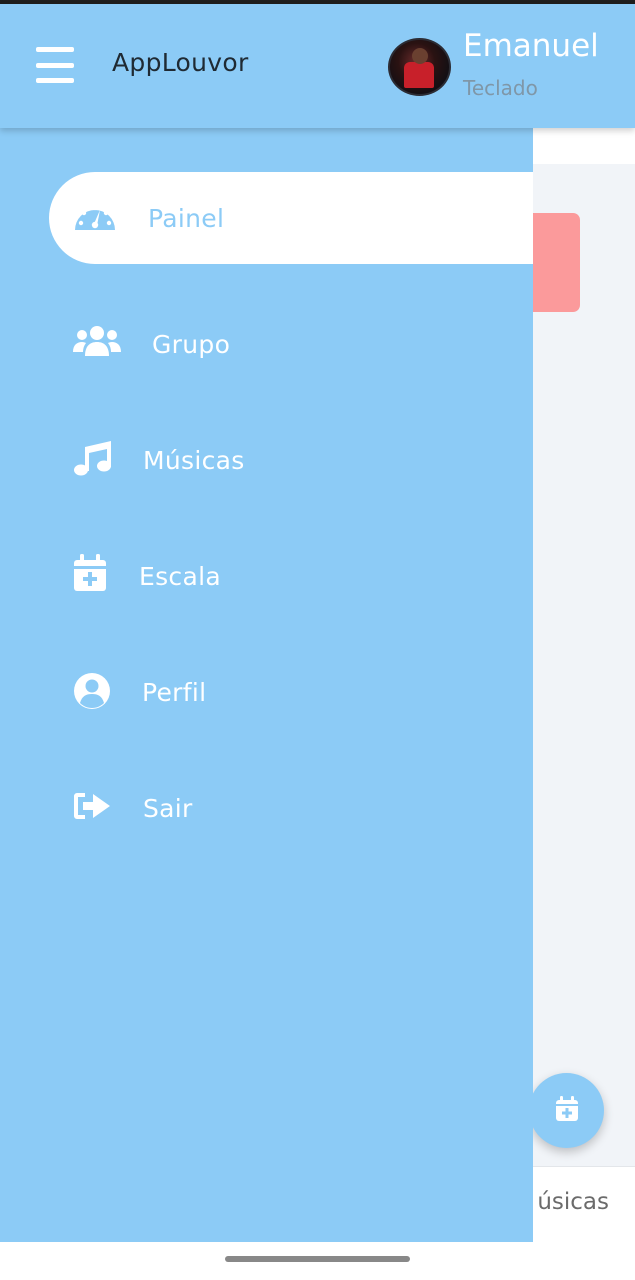 The height and width of the screenshot is (1280, 635). What do you see at coordinates (92, 691) in the screenshot?
I see `user-circle-icon` at bounding box center [92, 691].